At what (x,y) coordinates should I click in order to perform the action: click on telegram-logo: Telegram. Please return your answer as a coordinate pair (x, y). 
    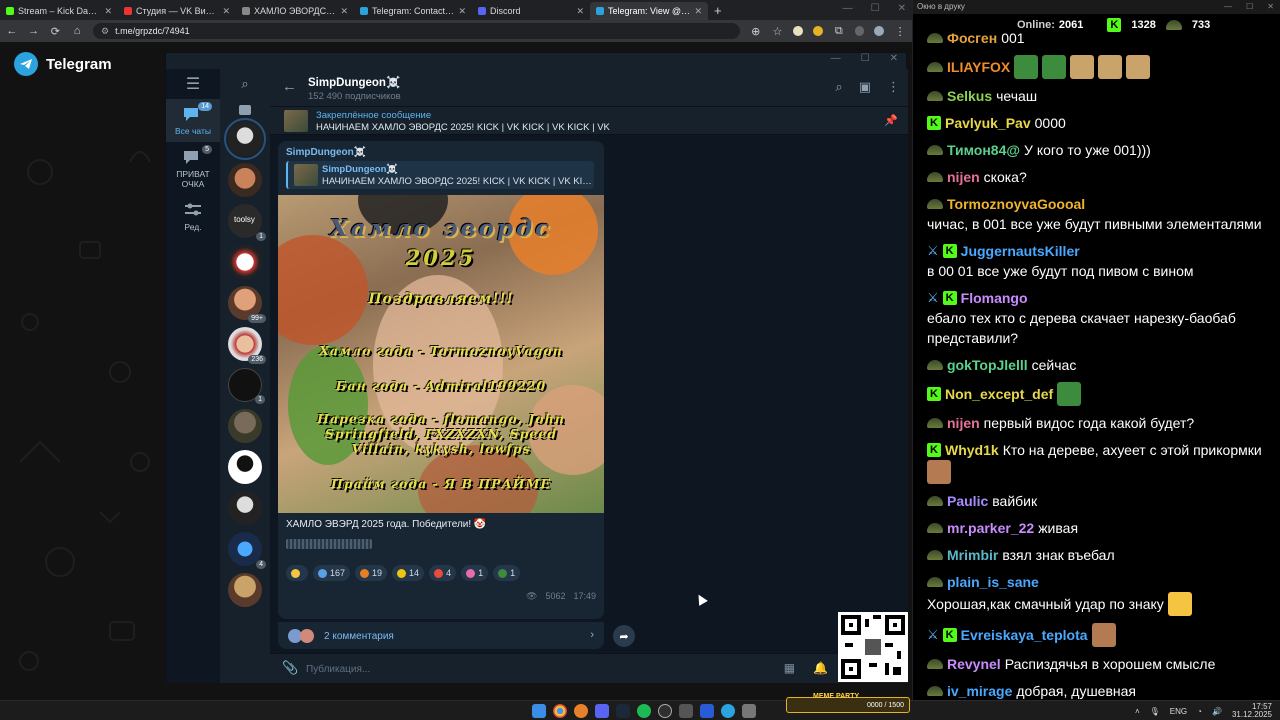
    Looking at the image, I should click on (63, 64).